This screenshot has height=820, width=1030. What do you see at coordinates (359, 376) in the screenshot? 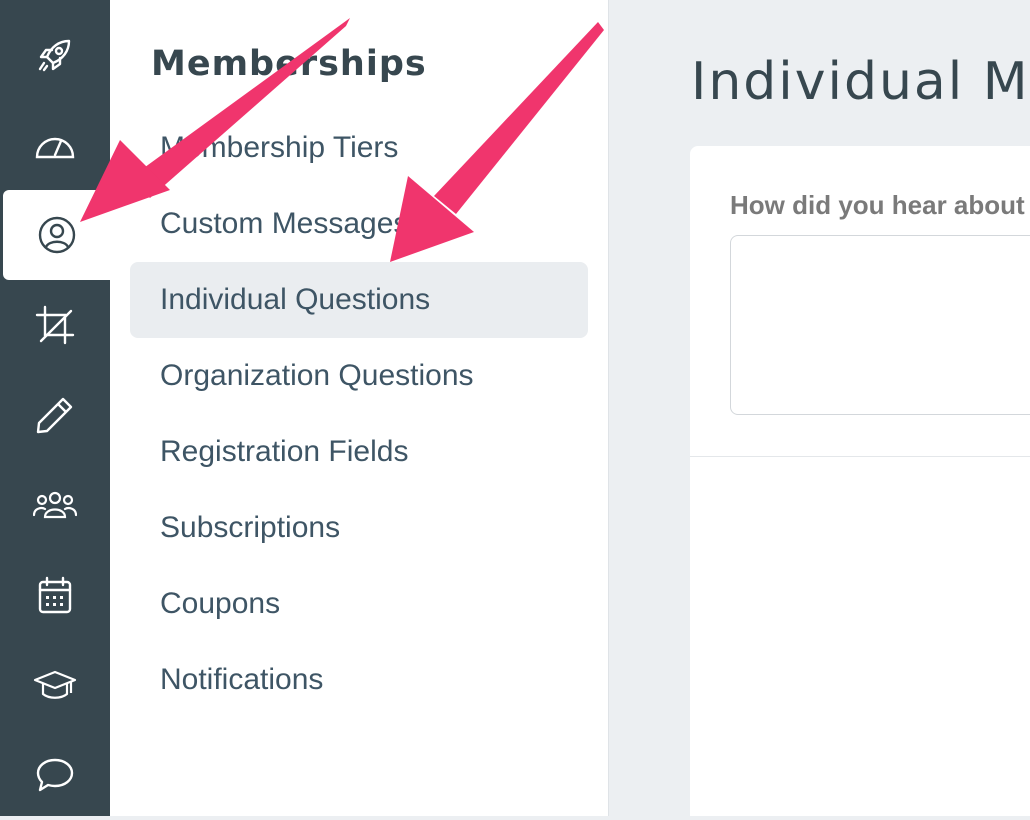
I see `subnav-item-organization-questions: Organization Questions` at bounding box center [359, 376].